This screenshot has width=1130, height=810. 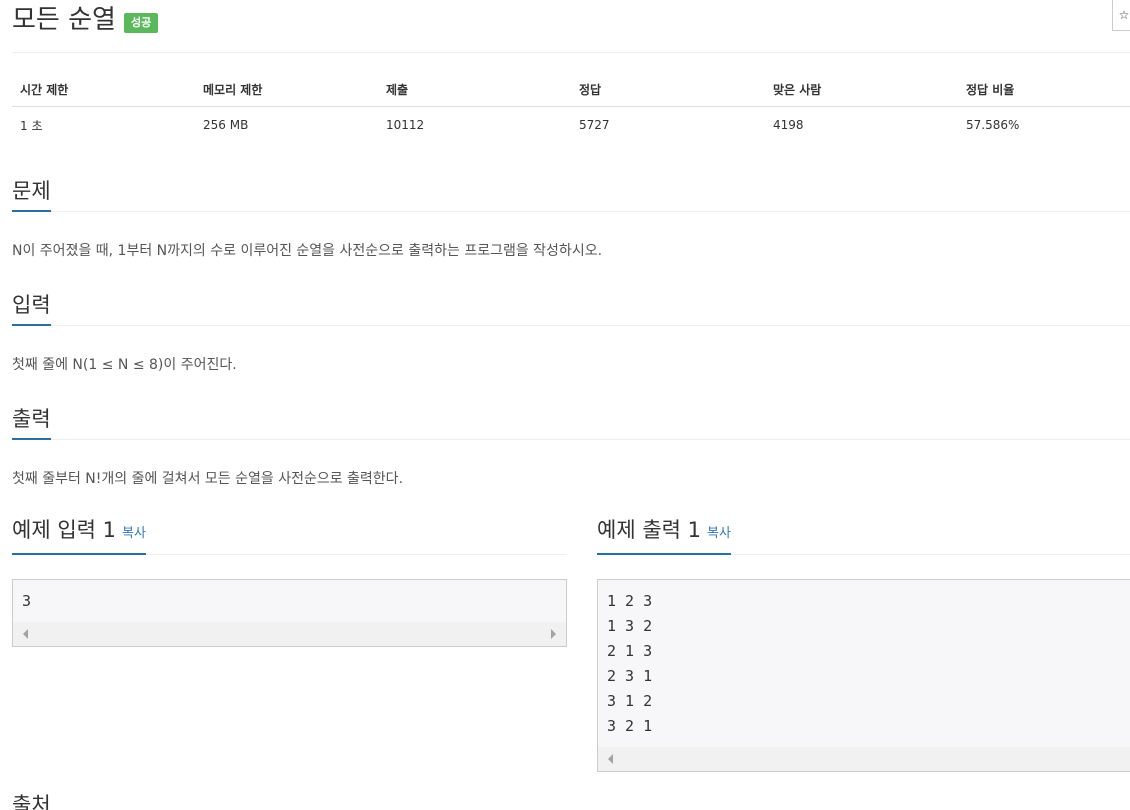 What do you see at coordinates (630, 676) in the screenshot?
I see `example-output-line: 2 3 1` at bounding box center [630, 676].